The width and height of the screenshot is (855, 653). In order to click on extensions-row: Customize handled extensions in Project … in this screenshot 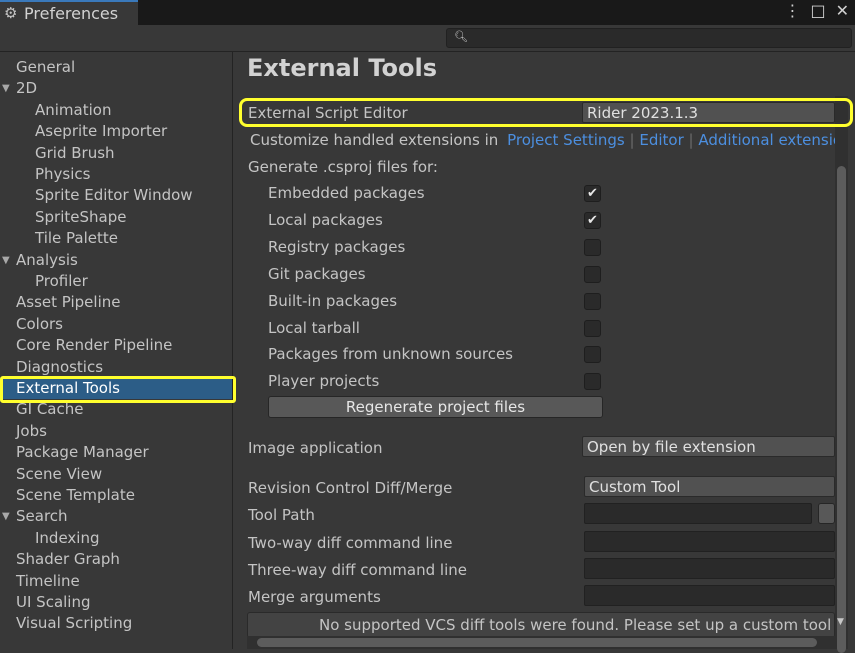, I will do `click(546, 140)`.